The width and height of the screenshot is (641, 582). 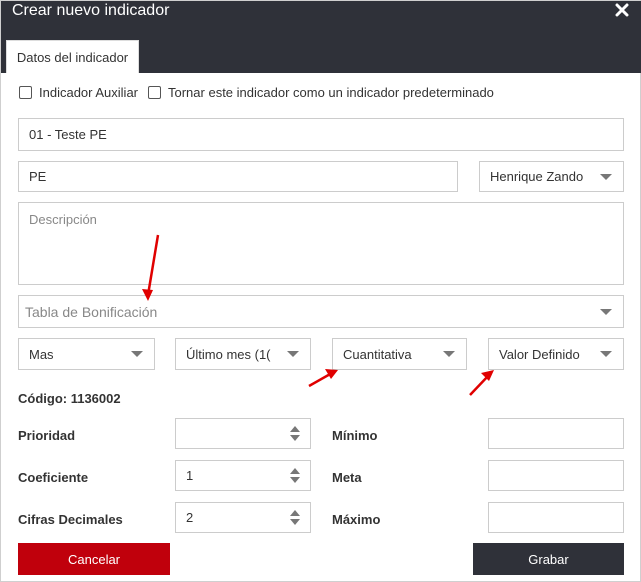 What do you see at coordinates (539, 354) in the screenshot?
I see `value-mode-value: Valor Definido` at bounding box center [539, 354].